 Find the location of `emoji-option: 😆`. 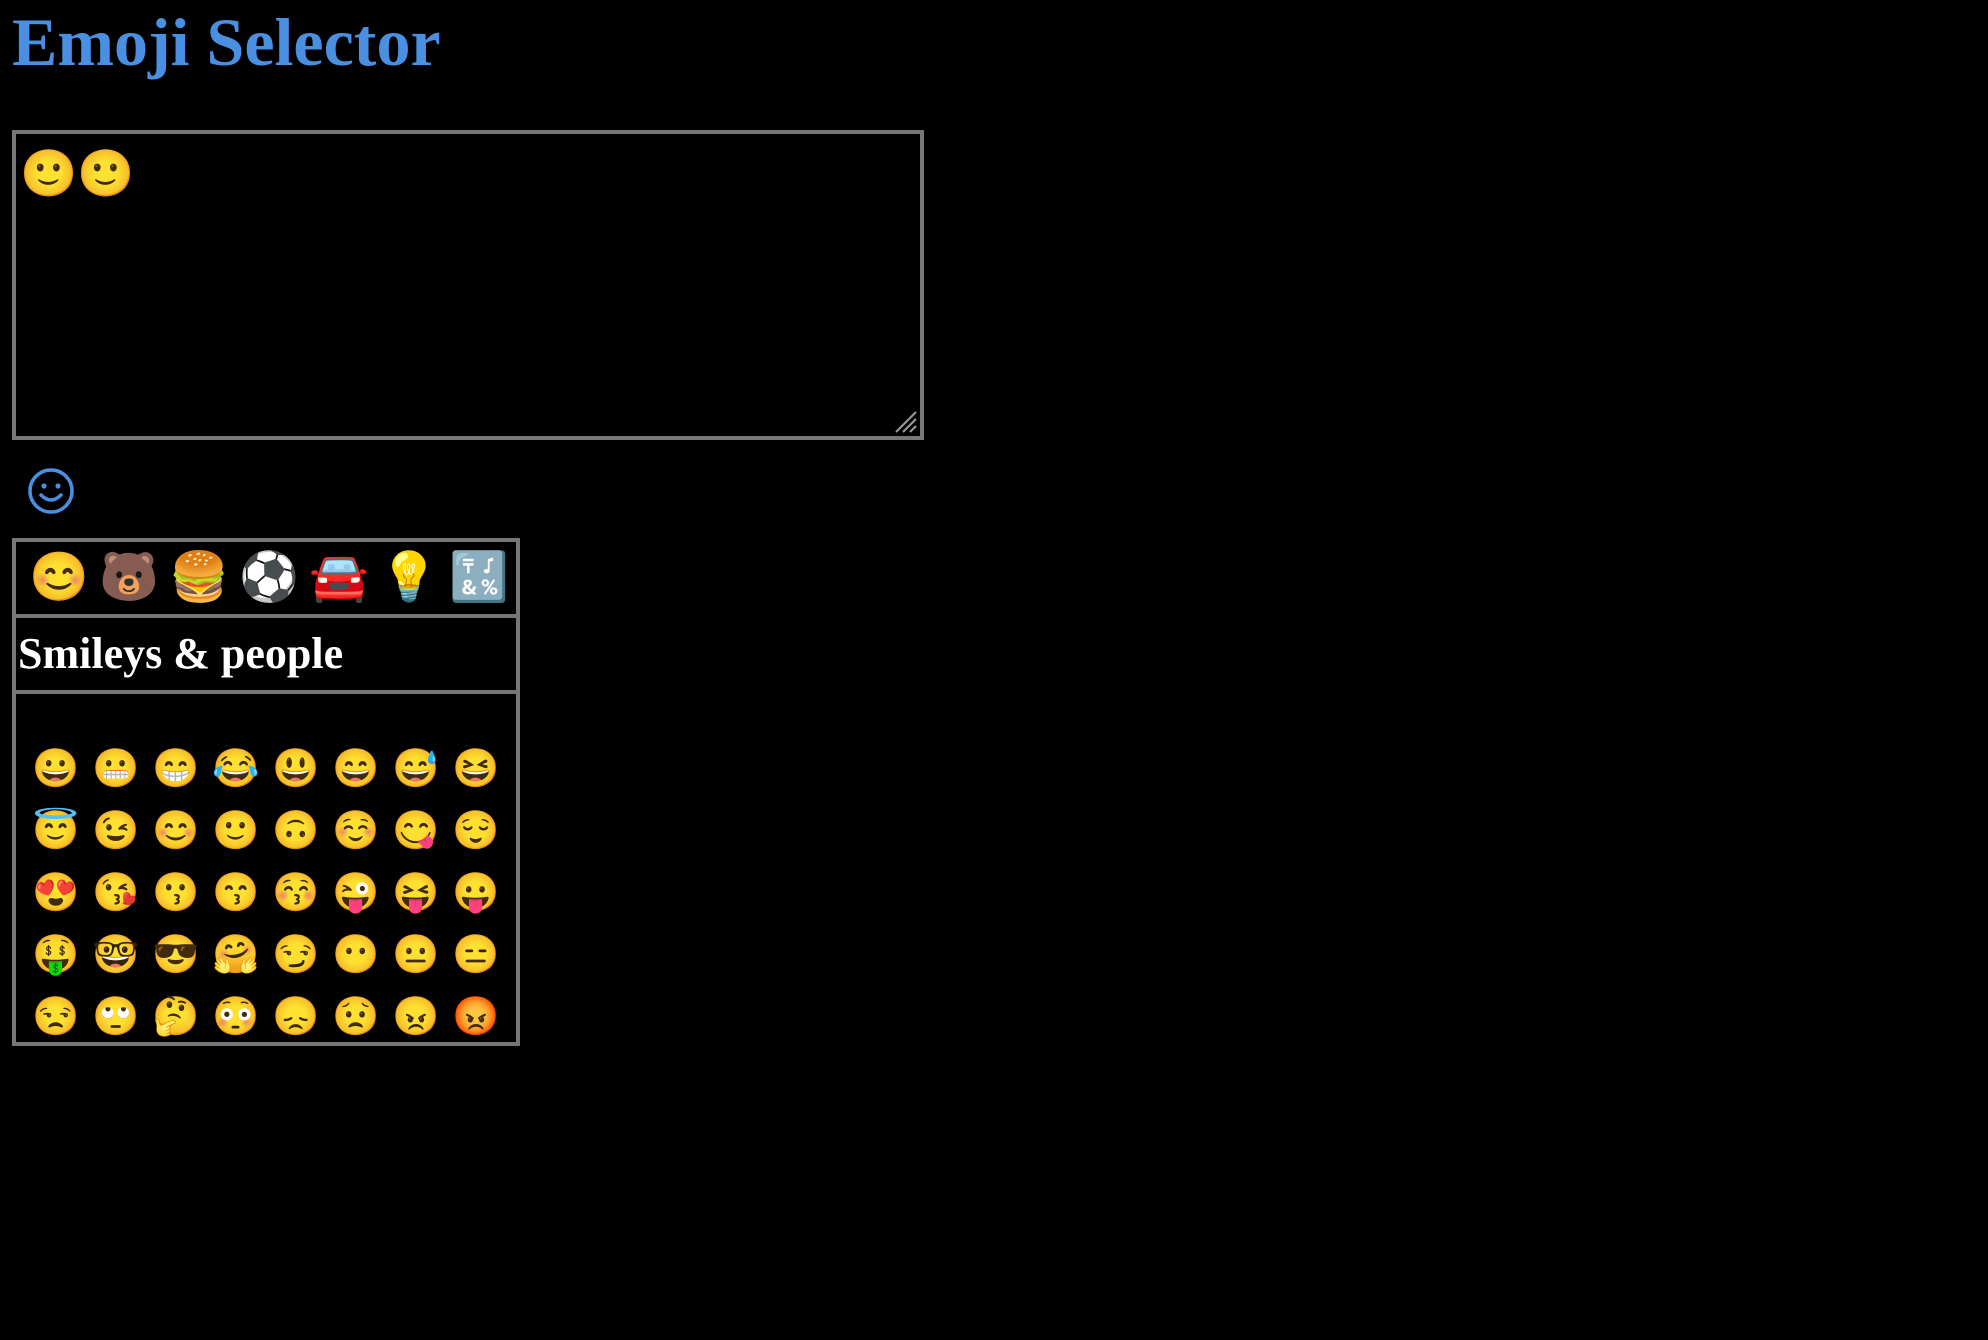

emoji-option: 😆 is located at coordinates (476, 769).